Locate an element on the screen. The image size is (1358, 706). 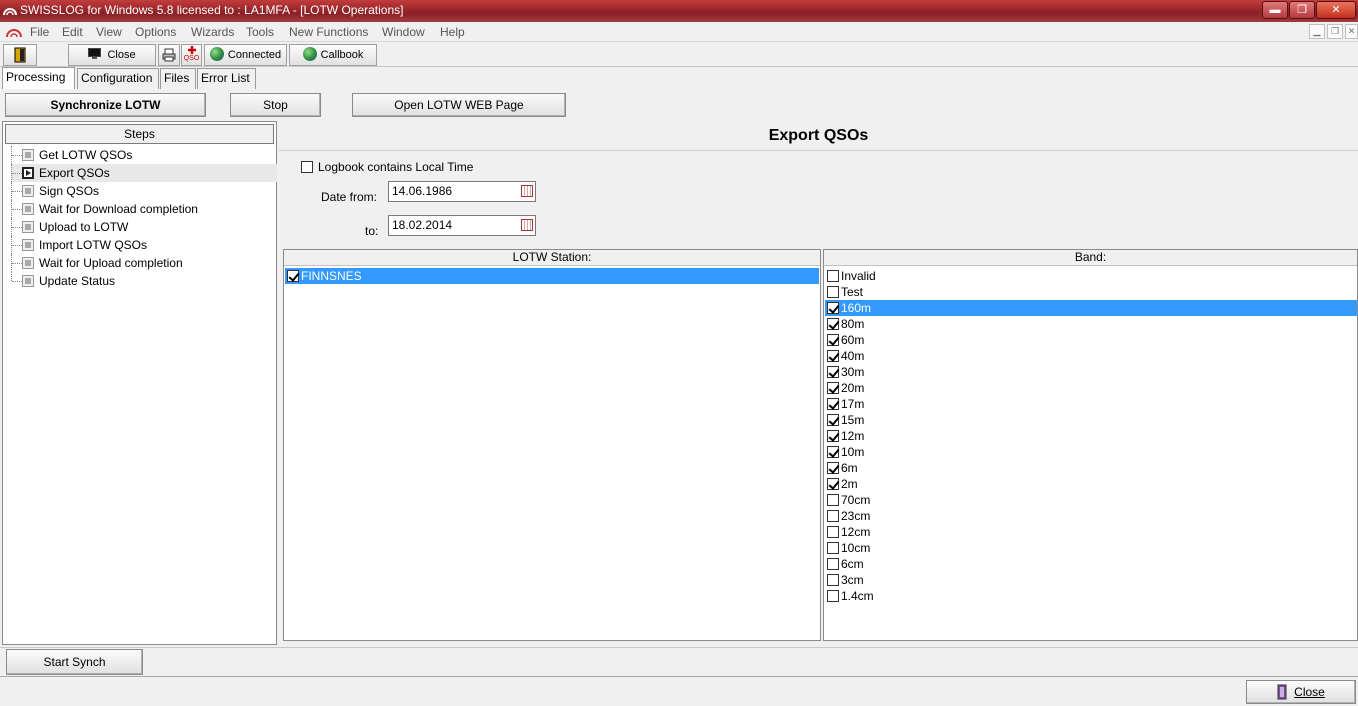
menu-new-functions: New Functions is located at coordinates (328, 32).